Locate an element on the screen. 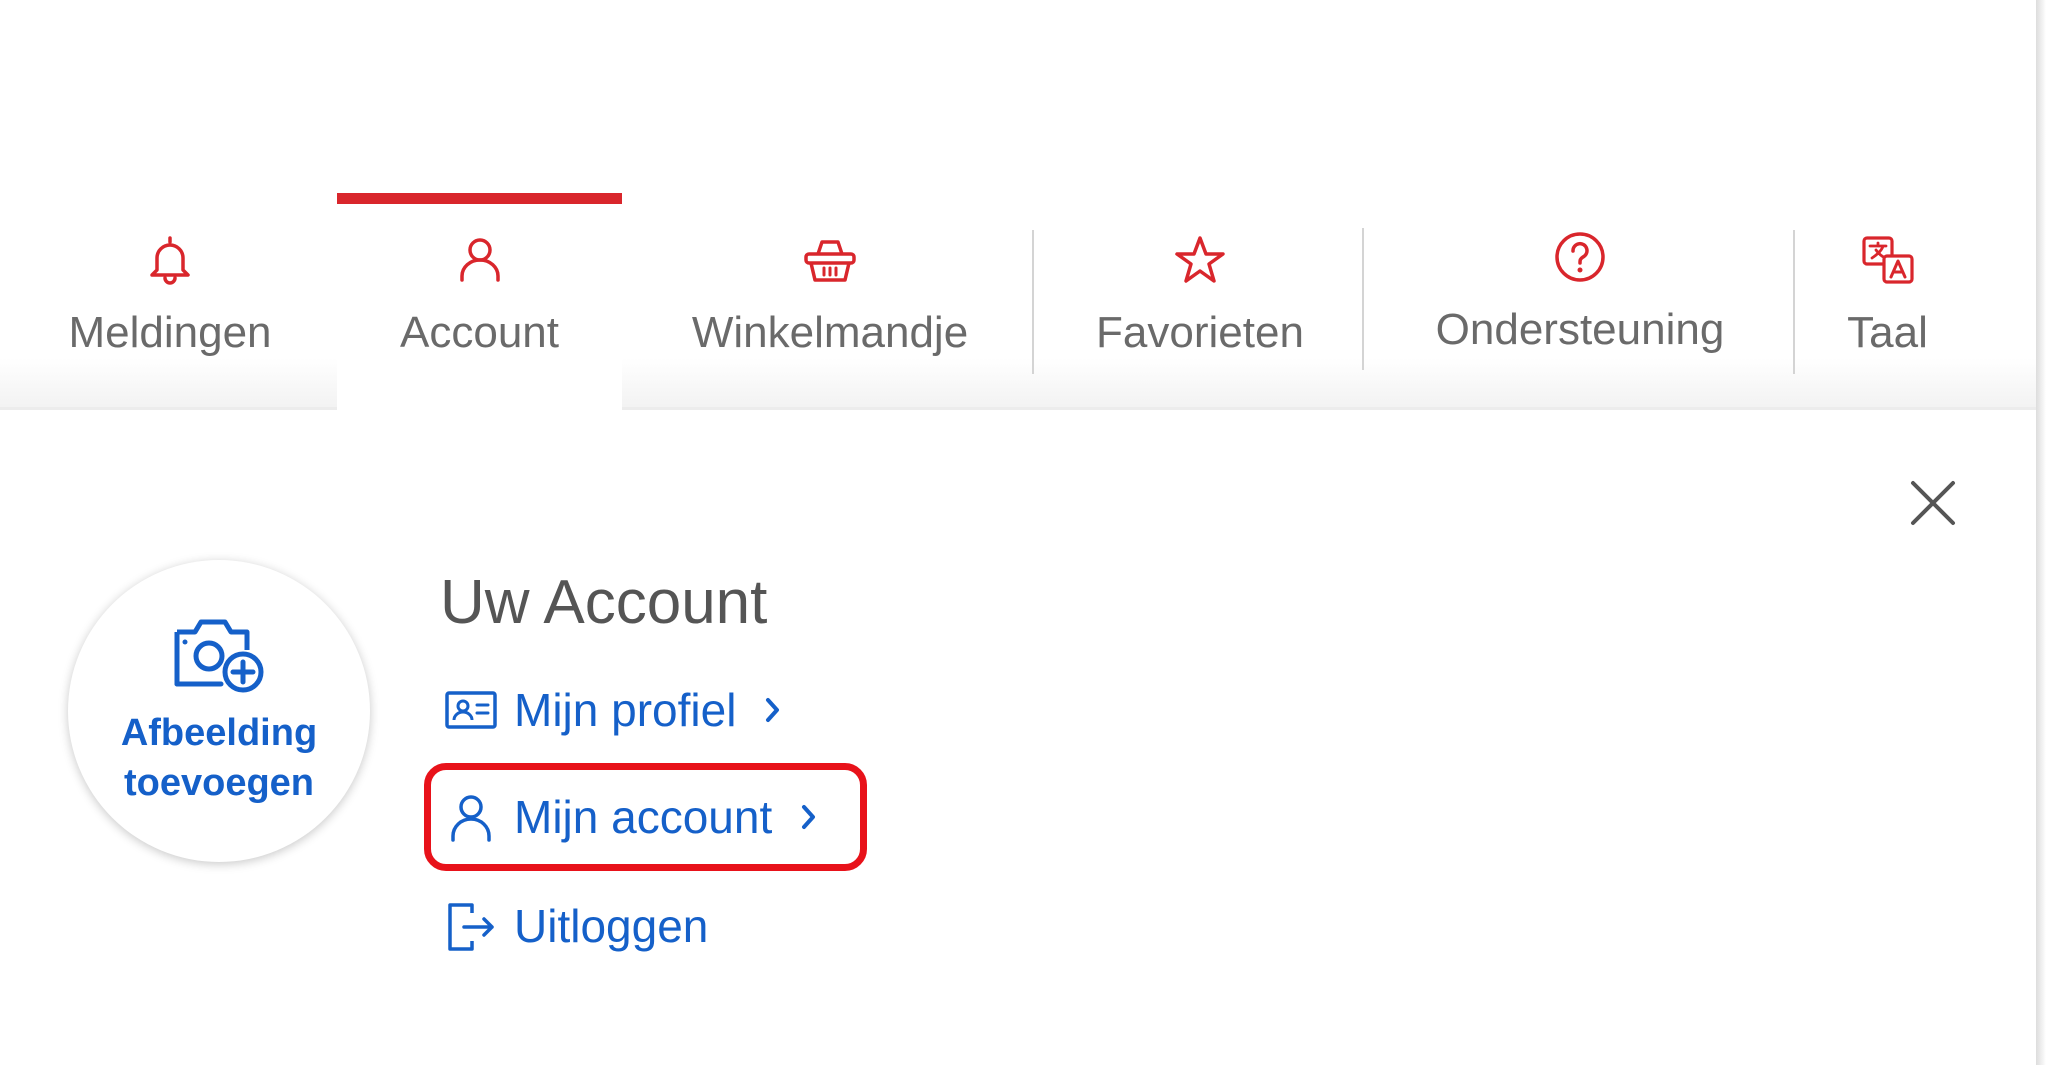 Image resolution: width=2046 pixels, height=1065 pixels. basket-icon is located at coordinates (830, 261).